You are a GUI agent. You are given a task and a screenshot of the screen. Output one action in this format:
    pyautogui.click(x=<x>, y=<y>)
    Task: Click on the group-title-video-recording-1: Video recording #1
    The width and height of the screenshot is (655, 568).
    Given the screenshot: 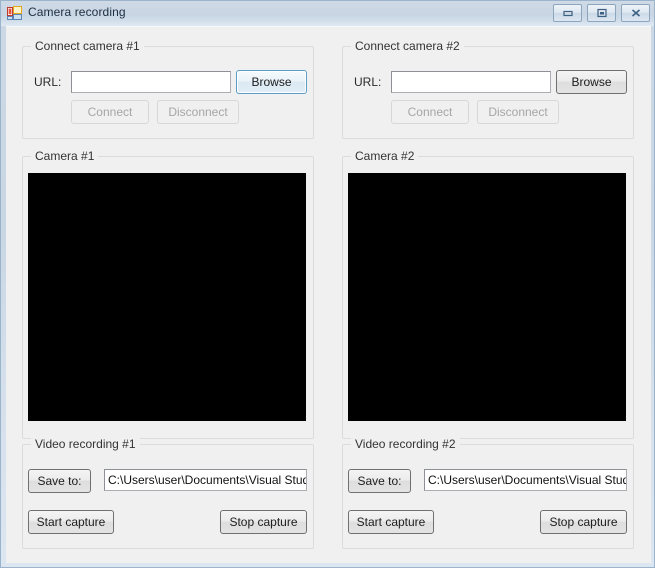 What is the action you would take?
    pyautogui.click(x=85, y=444)
    